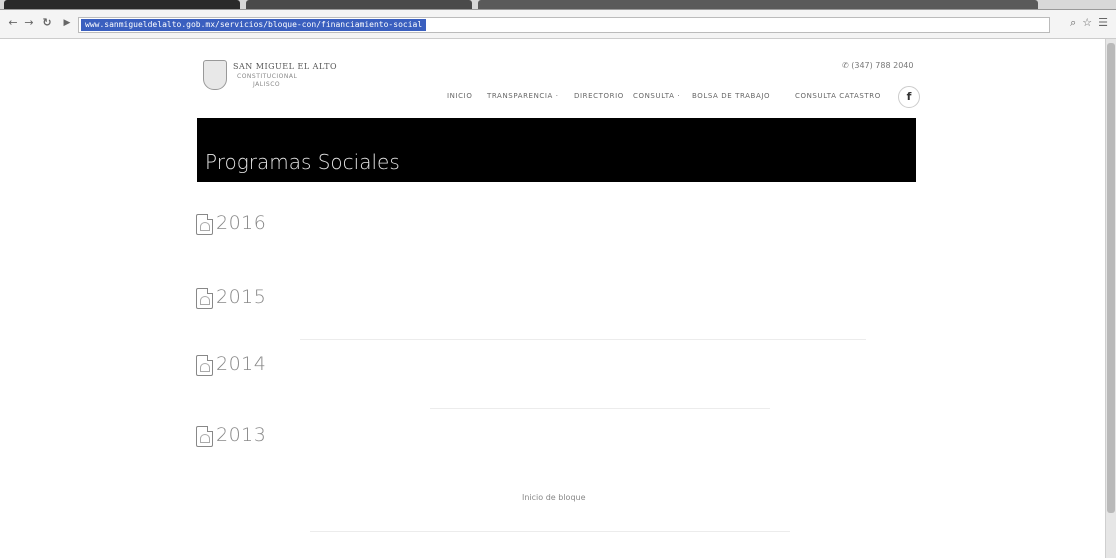 The height and width of the screenshot is (558, 1116). I want to click on municipal-crest-icon, so click(215, 75).